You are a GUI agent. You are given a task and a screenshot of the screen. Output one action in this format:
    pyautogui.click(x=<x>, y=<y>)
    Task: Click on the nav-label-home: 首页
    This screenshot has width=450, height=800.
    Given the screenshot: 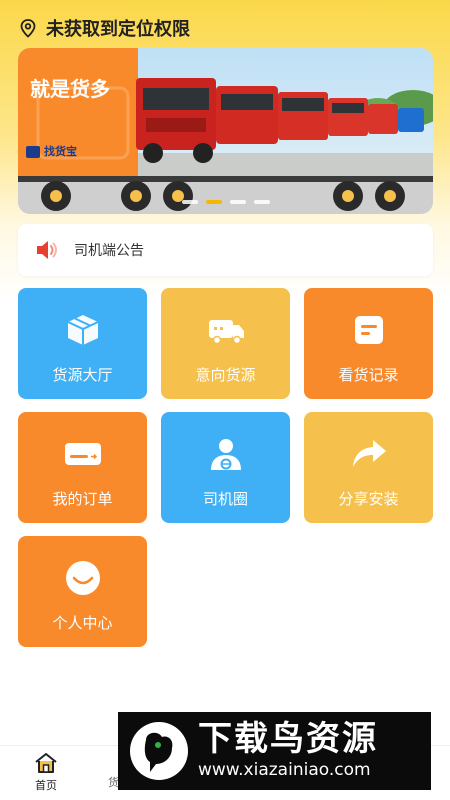 What is the action you would take?
    pyautogui.click(x=46, y=785)
    